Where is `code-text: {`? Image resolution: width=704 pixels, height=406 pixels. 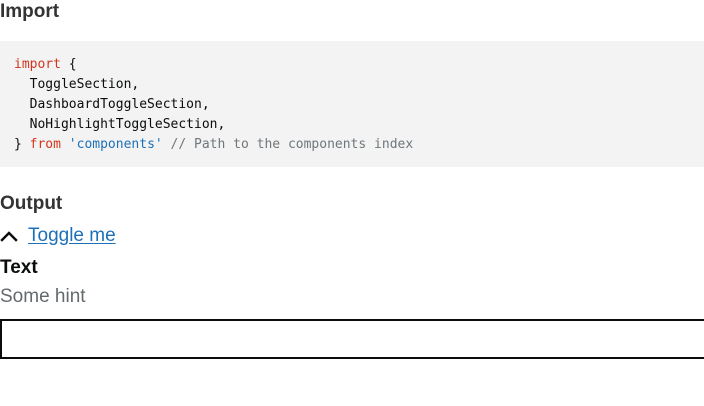 code-text: { is located at coordinates (68, 64).